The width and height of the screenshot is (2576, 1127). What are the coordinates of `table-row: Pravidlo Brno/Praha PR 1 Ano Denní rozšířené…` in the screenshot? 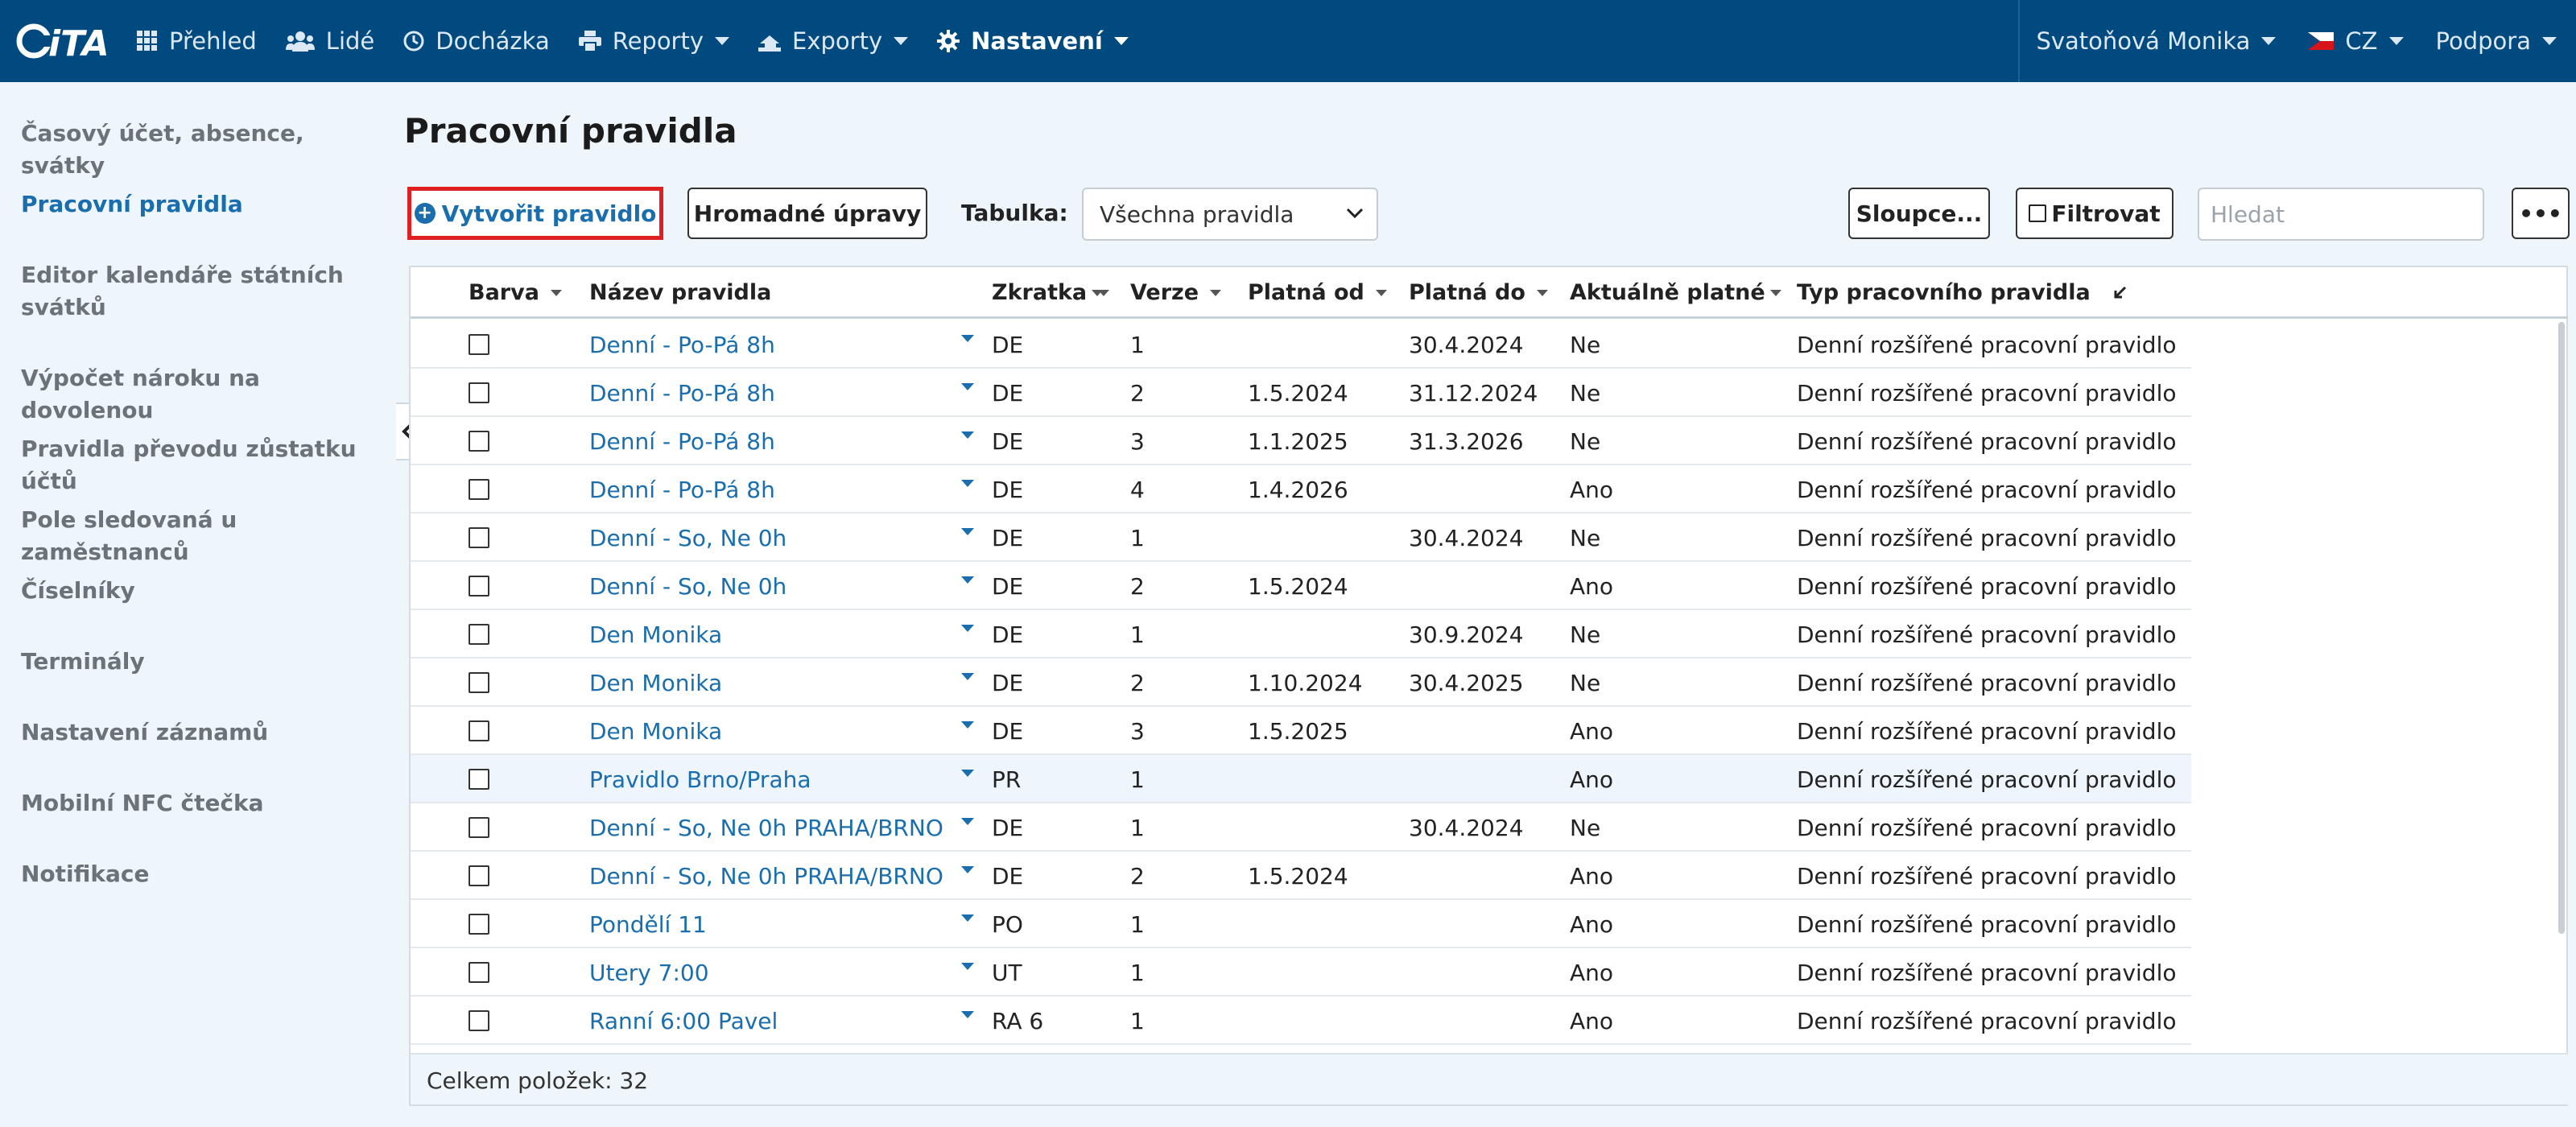 It's located at (1301, 779).